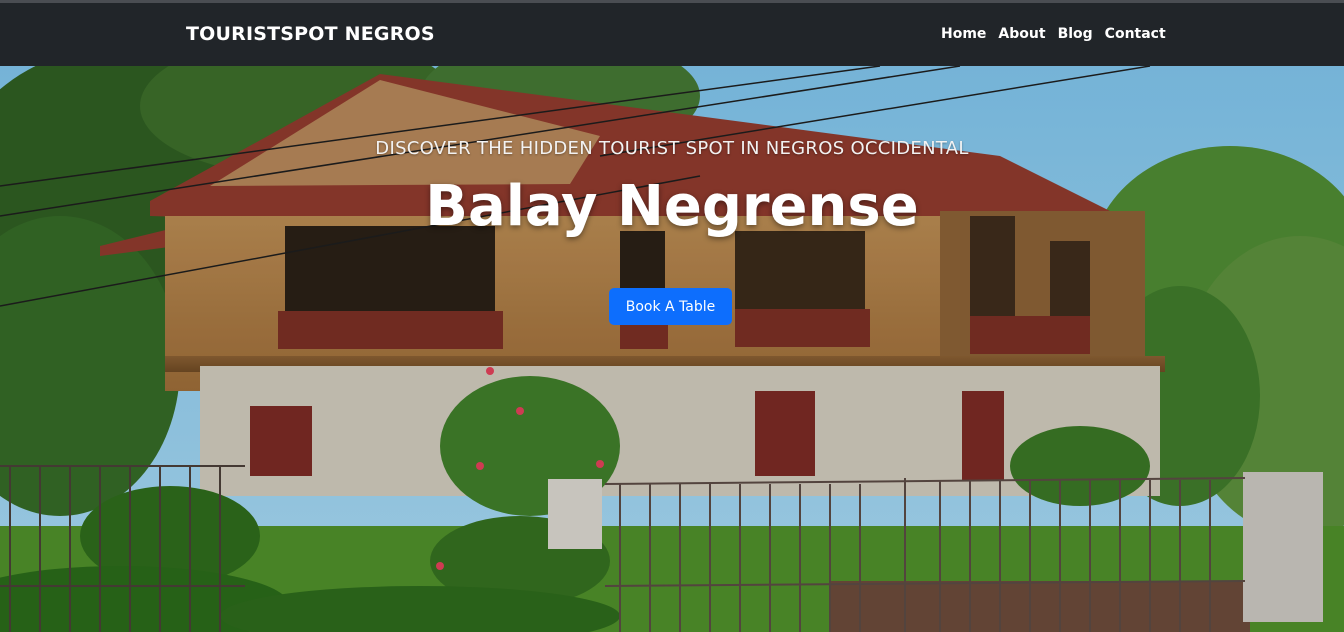 This screenshot has width=1344, height=632. Describe the element at coordinates (963, 34) in the screenshot. I see `nav-link-home: Home` at that location.